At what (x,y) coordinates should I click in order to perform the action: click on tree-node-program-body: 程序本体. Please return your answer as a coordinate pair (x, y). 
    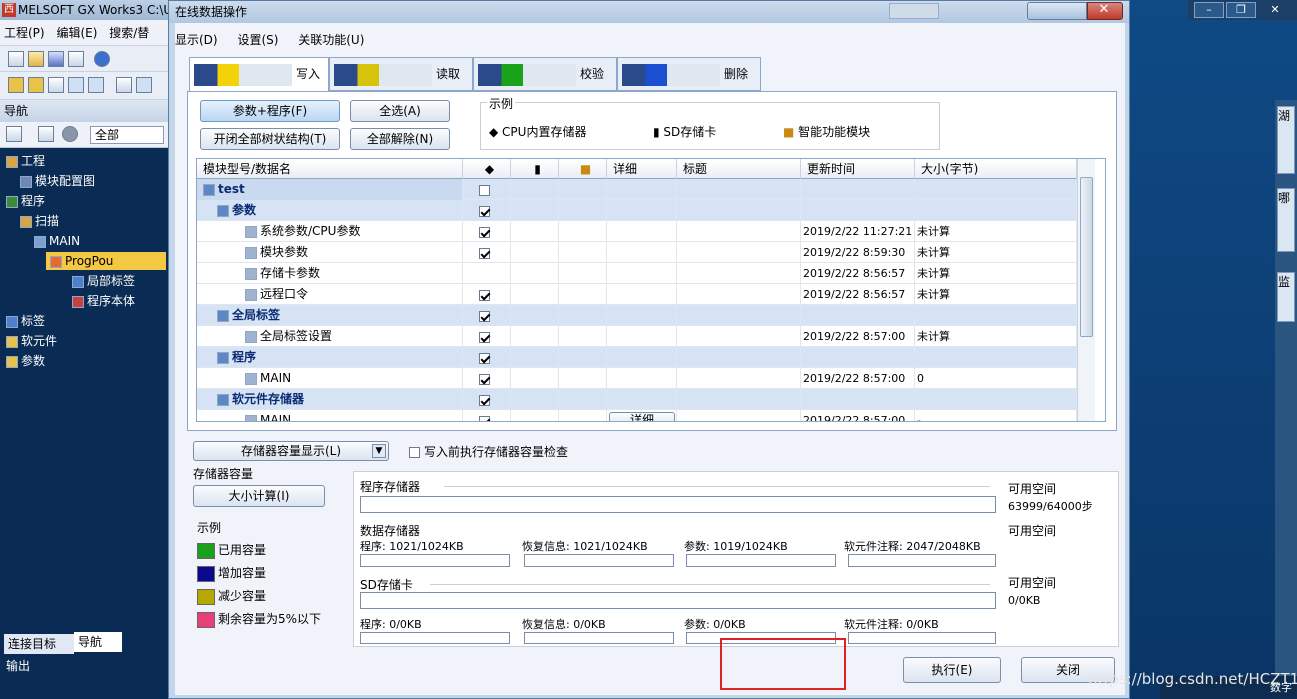
    Looking at the image, I should click on (103, 301).